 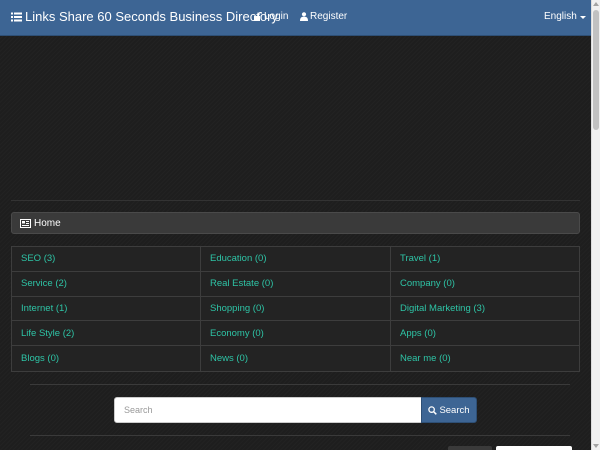 I want to click on category-link-blogs: Blogs (0), so click(x=106, y=358).